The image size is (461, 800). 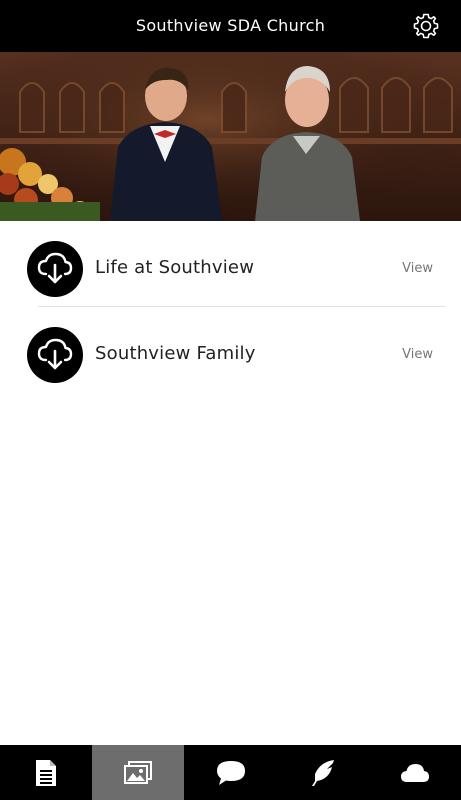 I want to click on list-item: Life at Southview View, so click(x=230, y=264).